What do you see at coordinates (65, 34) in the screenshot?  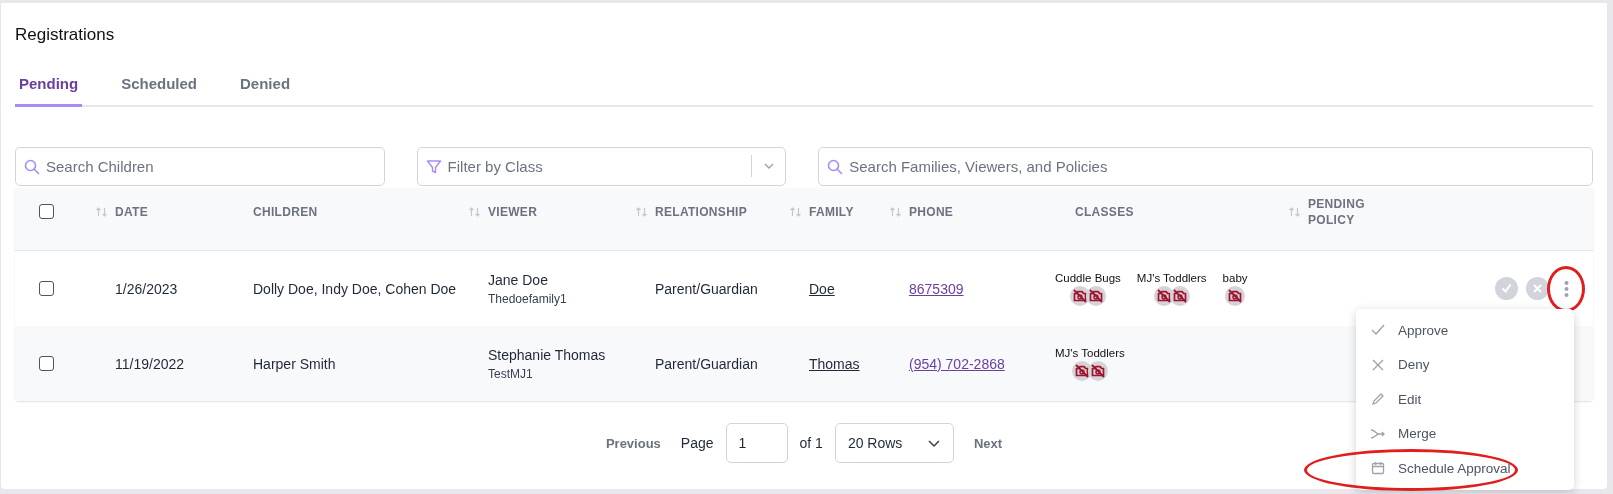 I see `page-title: Registrations` at bounding box center [65, 34].